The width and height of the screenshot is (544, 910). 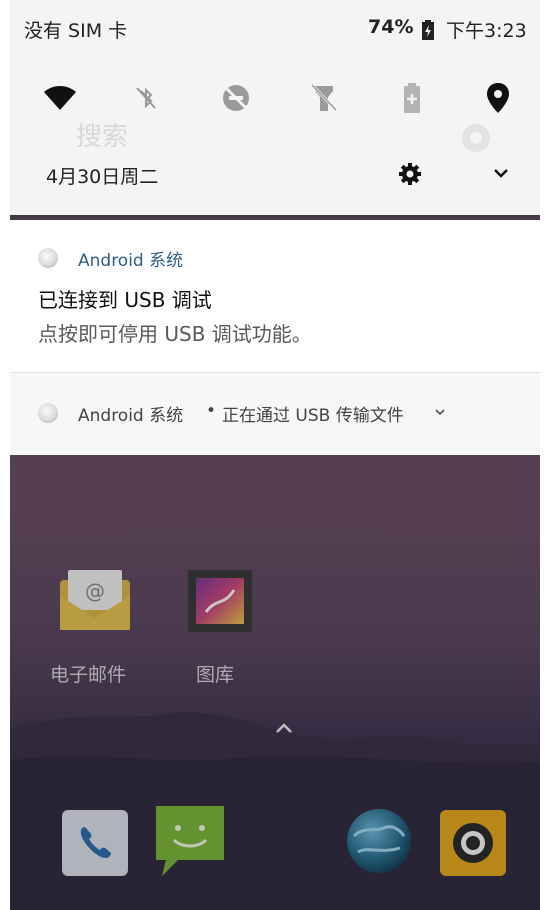 I want to click on bluetooth-tile, so click(x=146, y=98).